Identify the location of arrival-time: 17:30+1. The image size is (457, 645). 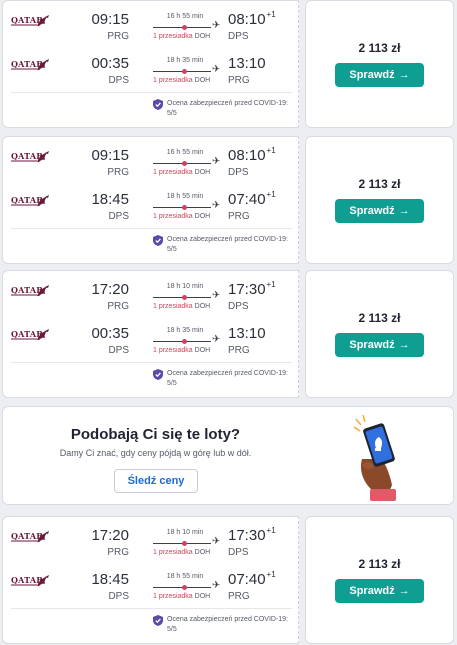
(252, 289).